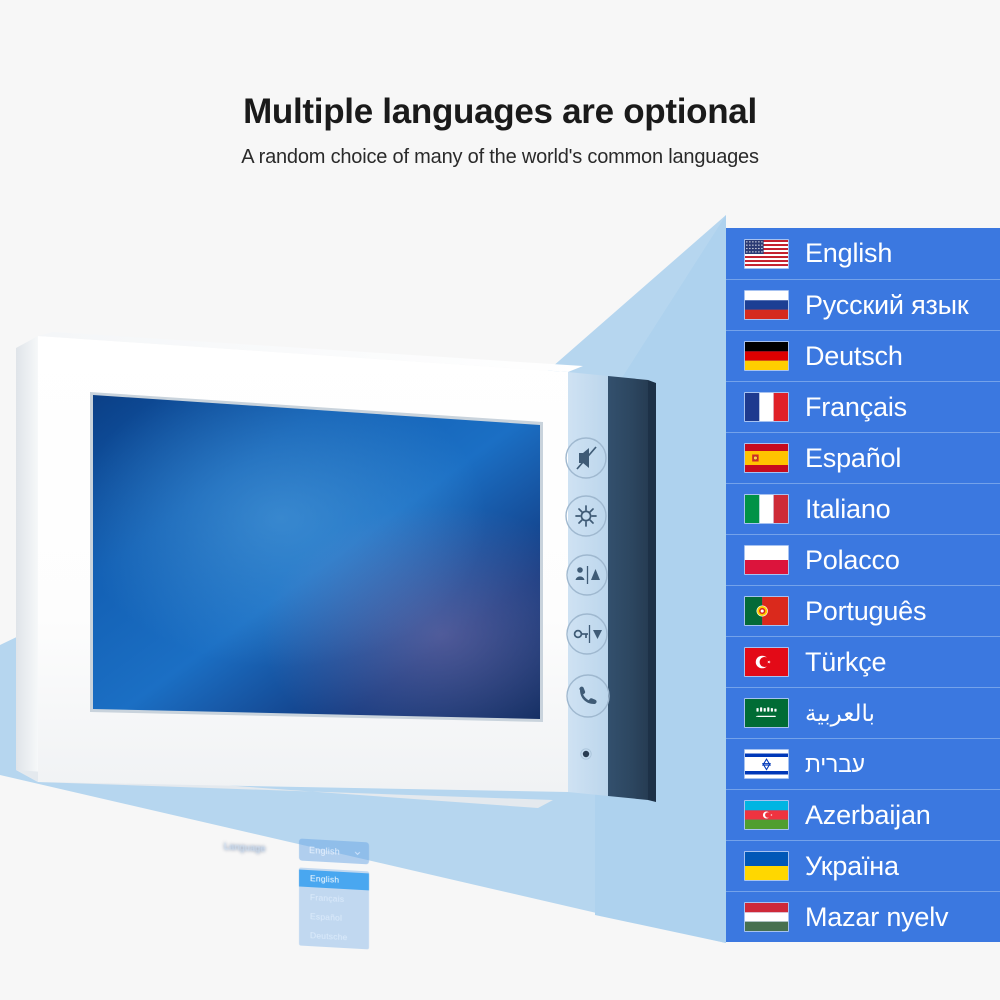 The image size is (1000, 1000). Describe the element at coordinates (853, 457) in the screenshot. I see `language-name: Español` at that location.